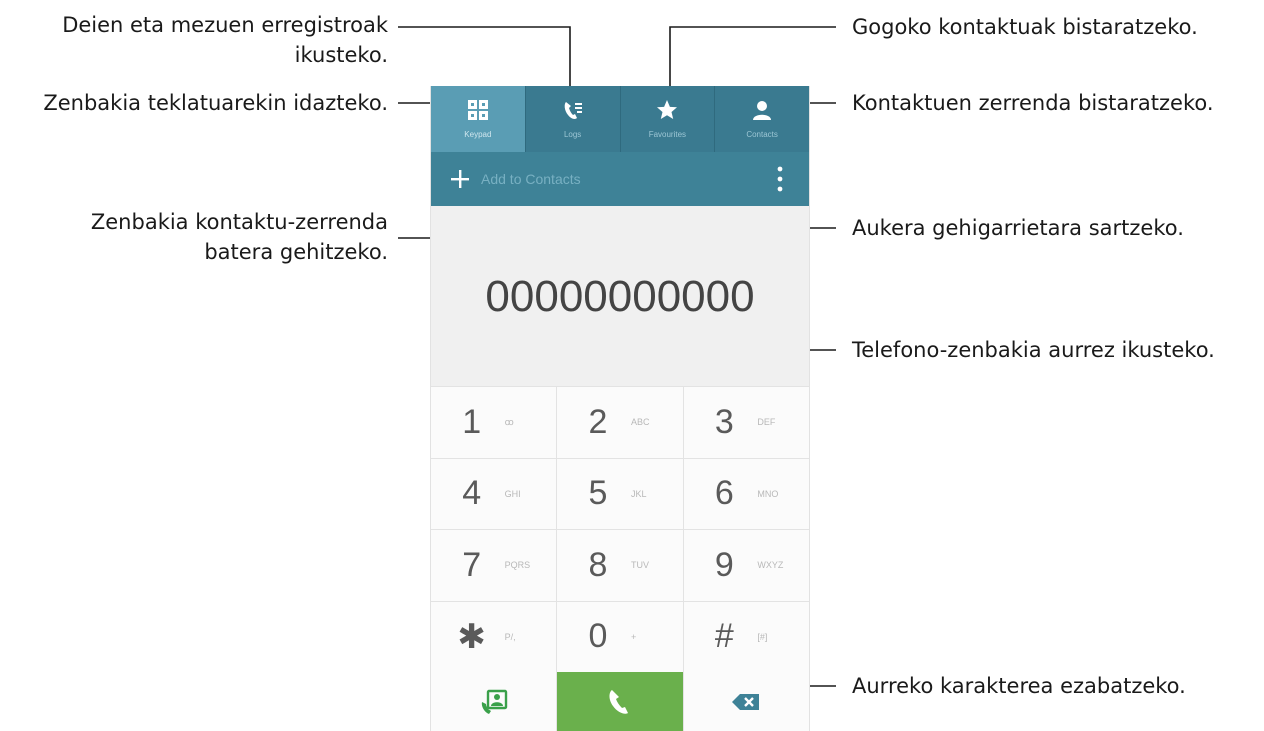  I want to click on tab-contacts: Contacts, so click(762, 119).